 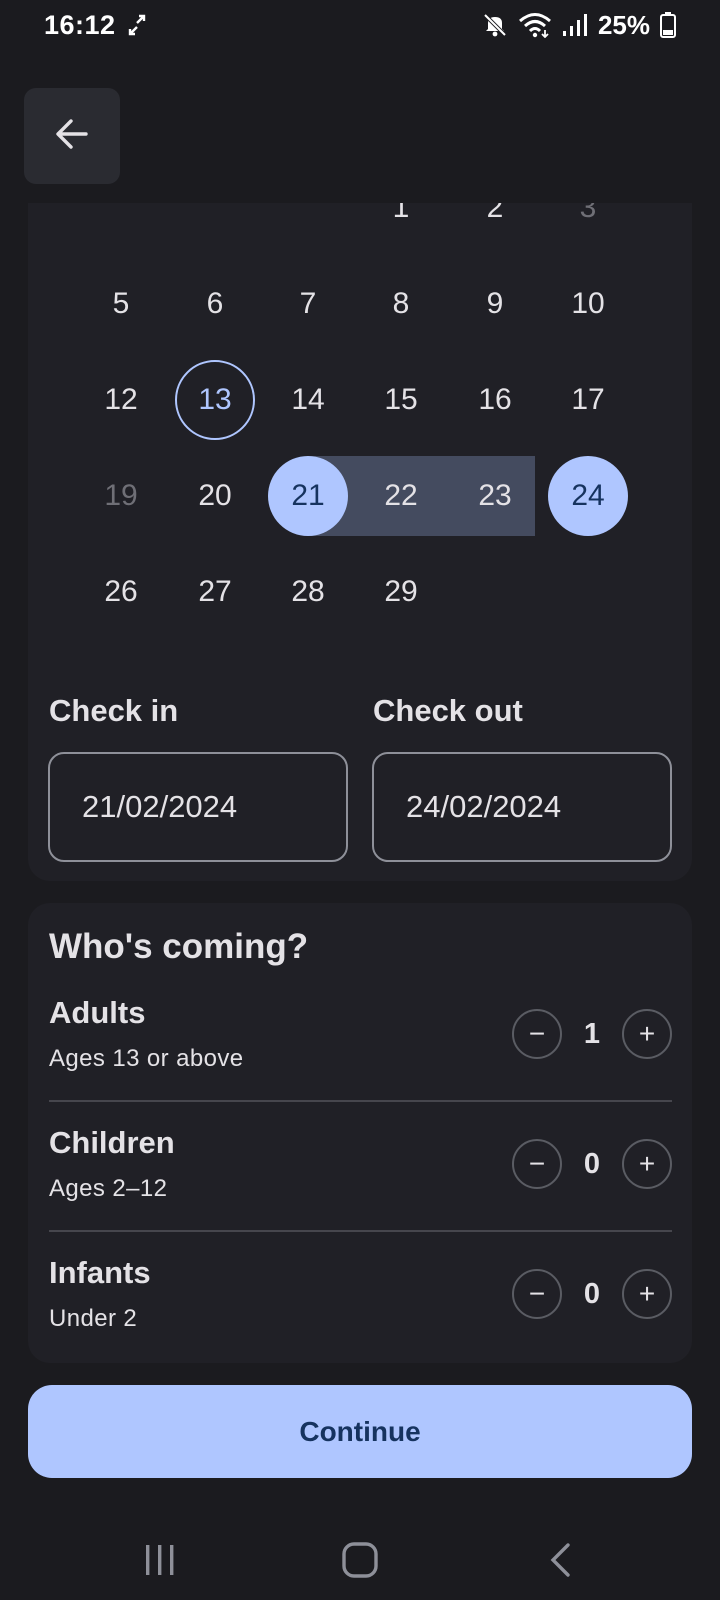 I want to click on guest-name: Children, so click(x=112, y=1142).